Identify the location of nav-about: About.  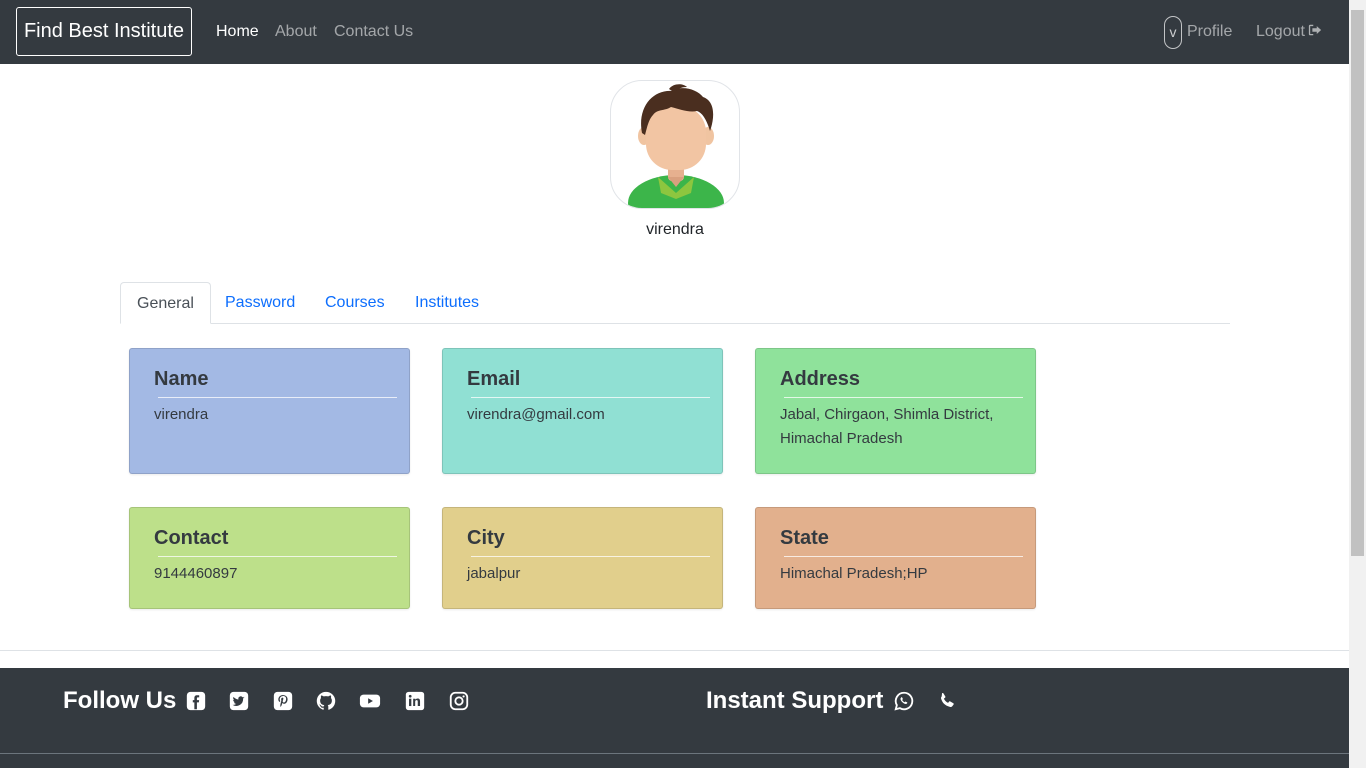
(296, 32).